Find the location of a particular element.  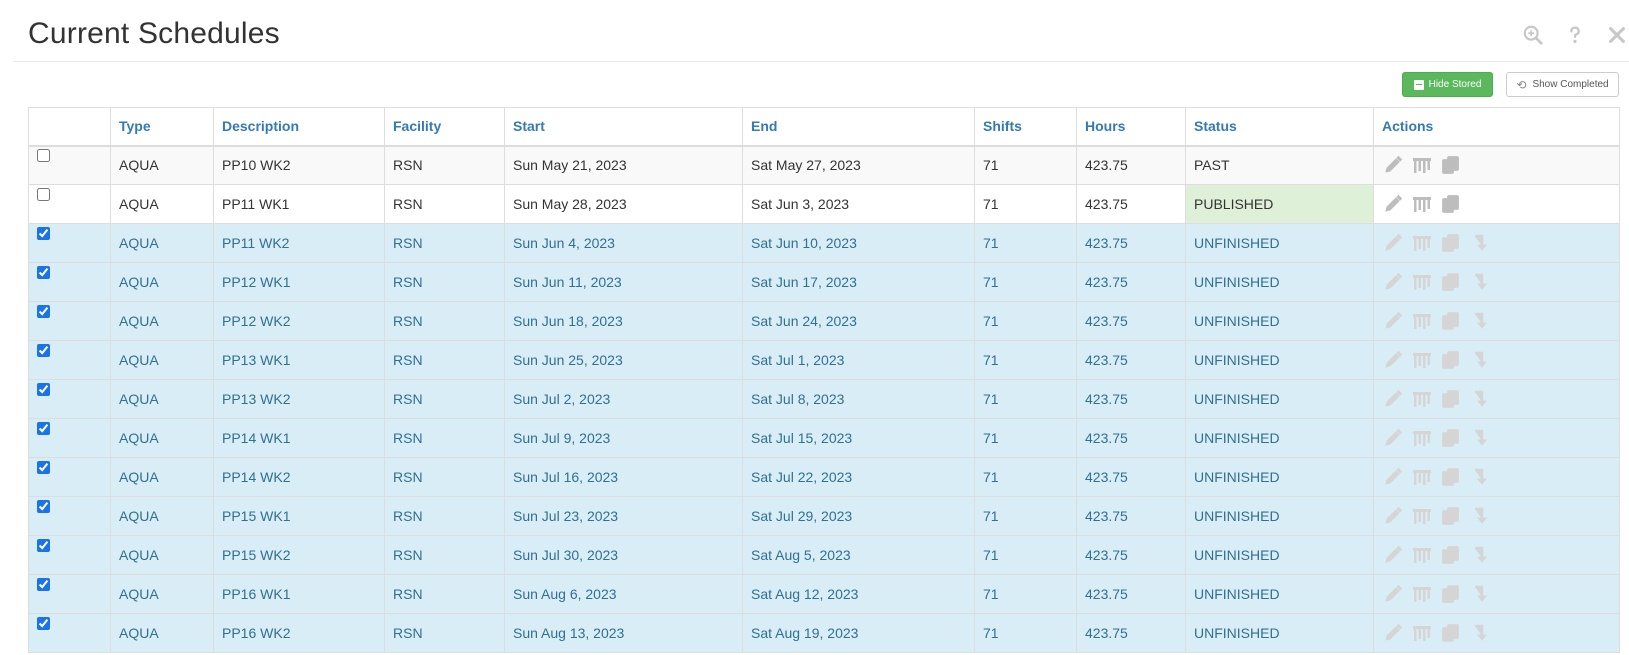

column-header-end: End is located at coordinates (858, 127).